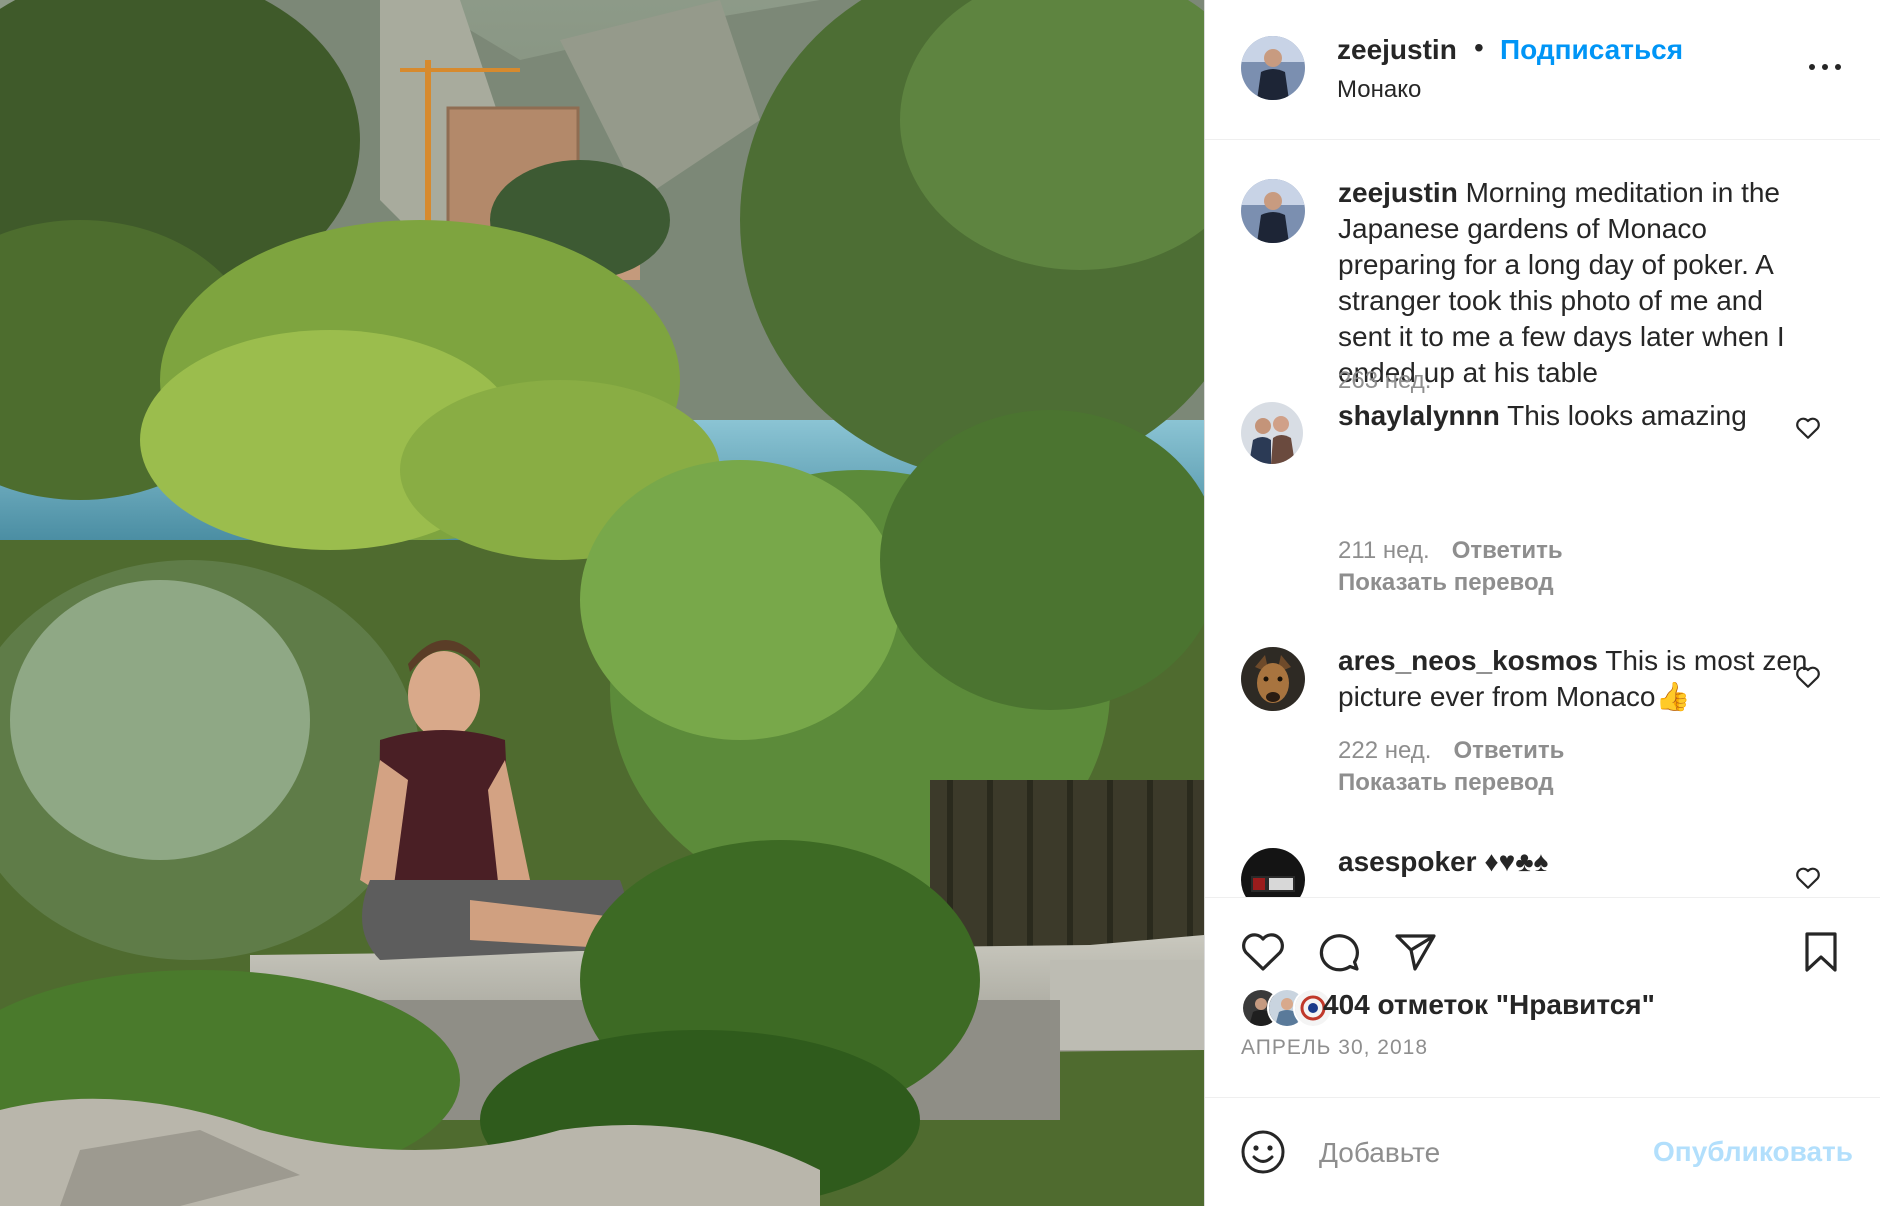  What do you see at coordinates (1821, 952) in the screenshot?
I see `bookmark-icon` at bounding box center [1821, 952].